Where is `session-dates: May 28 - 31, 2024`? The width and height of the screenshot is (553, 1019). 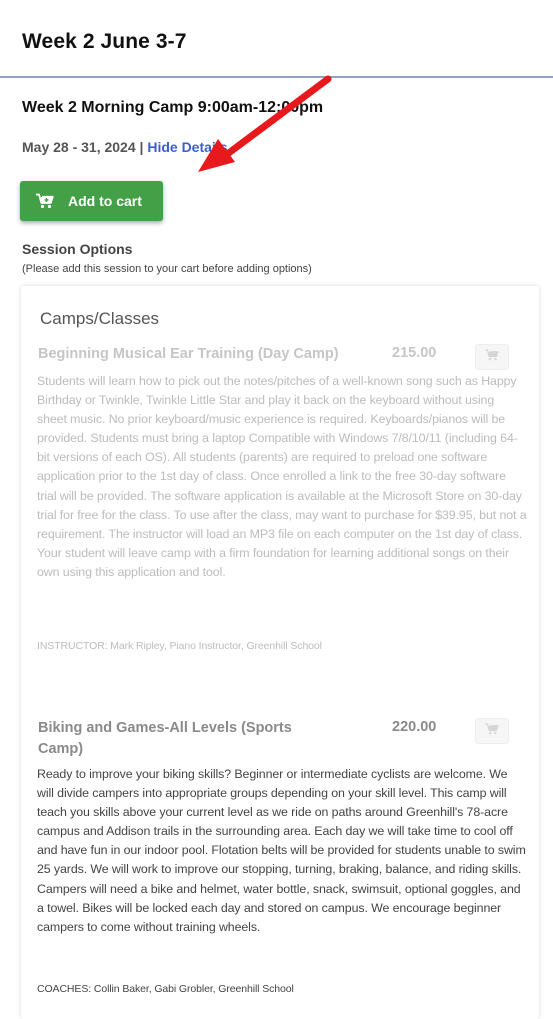
session-dates: May 28 - 31, 2024 is located at coordinates (79, 147).